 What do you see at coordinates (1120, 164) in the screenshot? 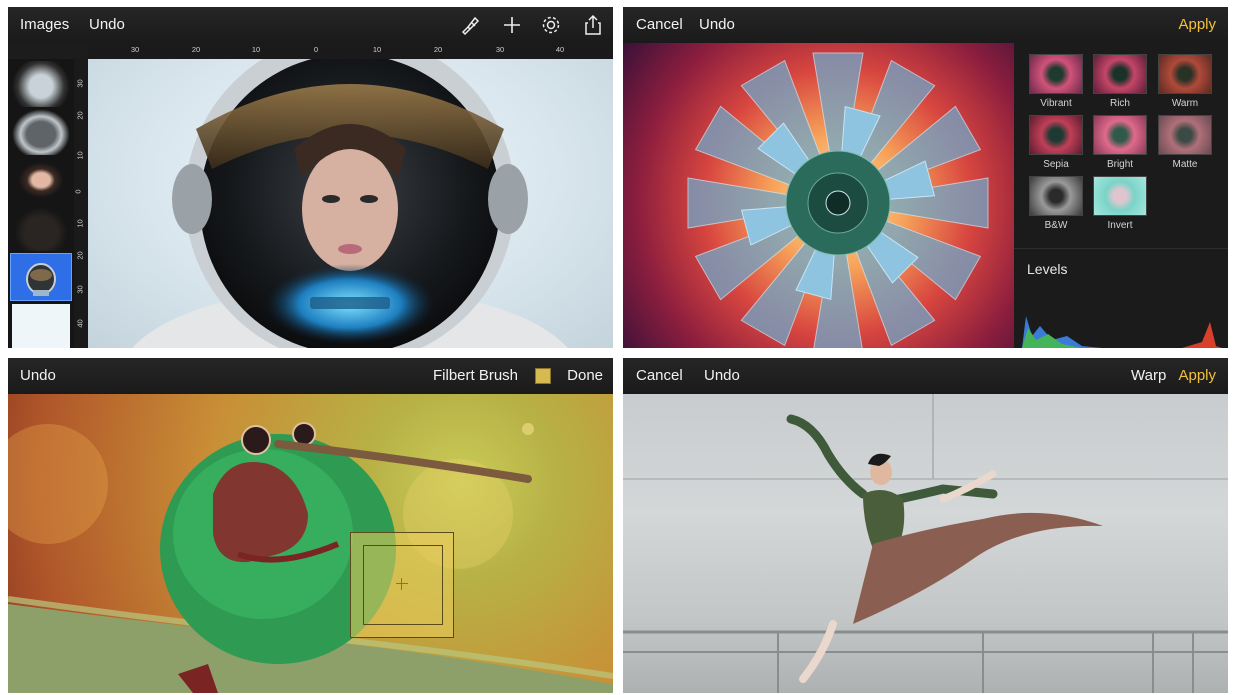
I see `filter-label: Bright` at bounding box center [1120, 164].